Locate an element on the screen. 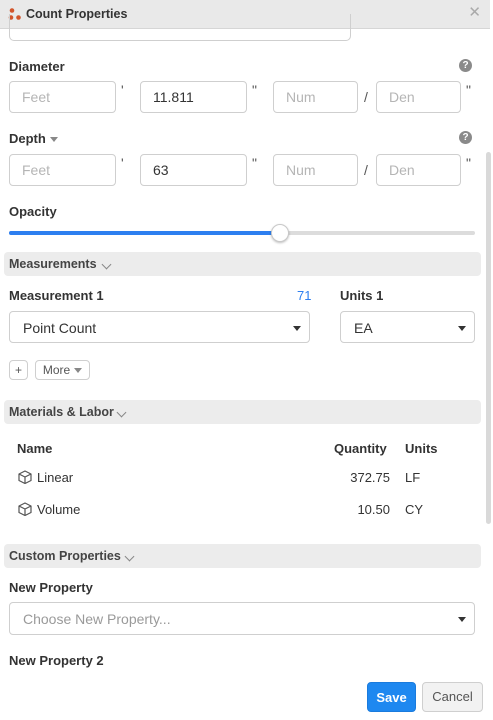 Image resolution: width=493 pixels, height=720 pixels. more-button: More is located at coordinates (62, 370).